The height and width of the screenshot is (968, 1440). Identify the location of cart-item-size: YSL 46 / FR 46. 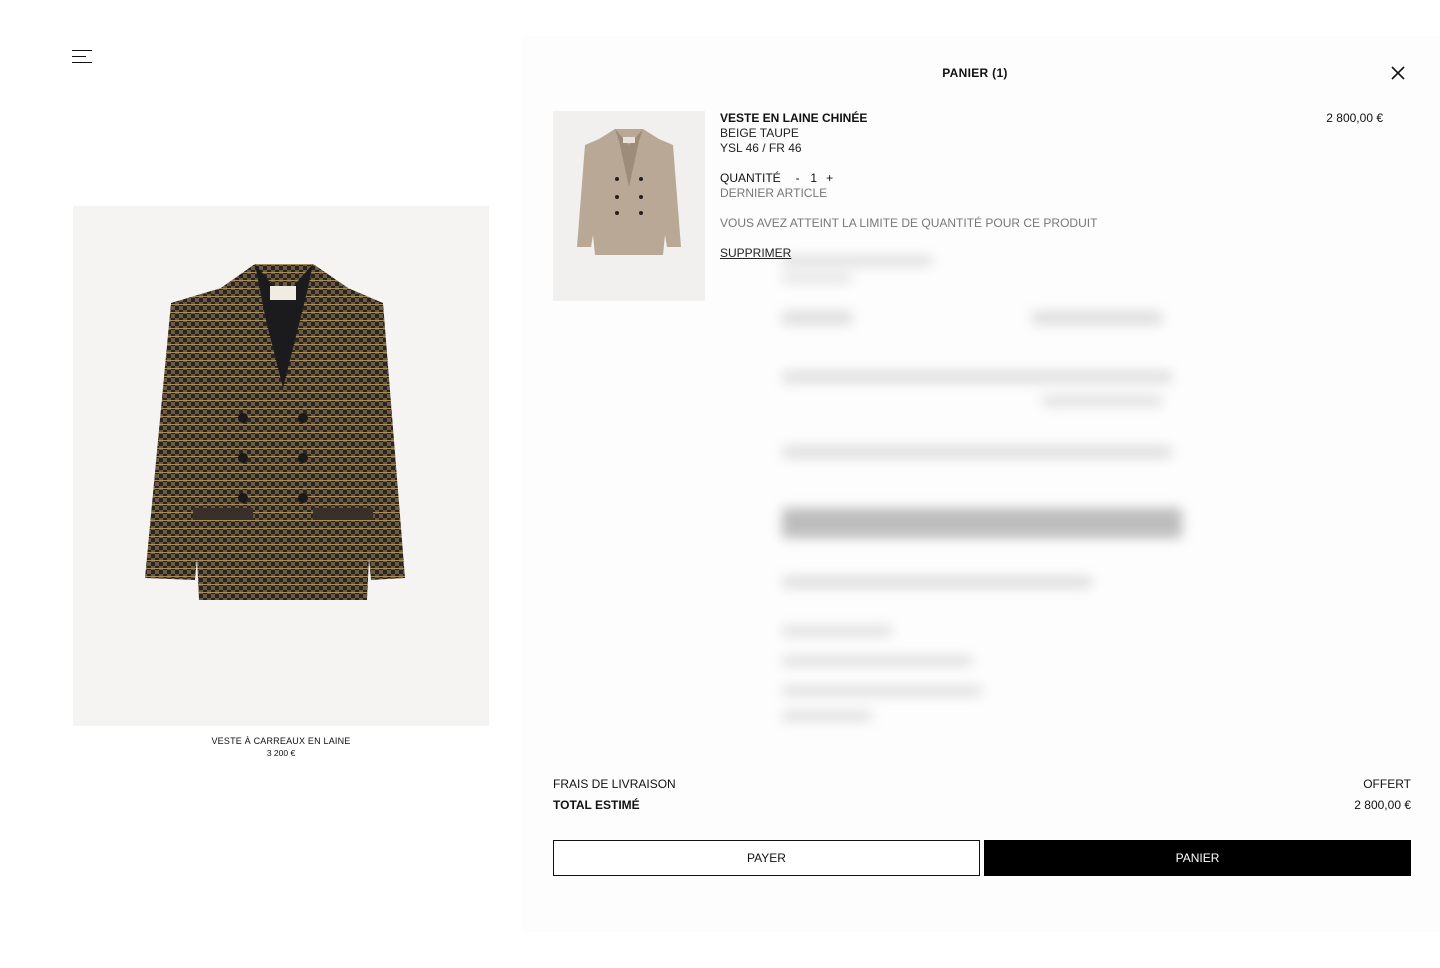
(761, 148).